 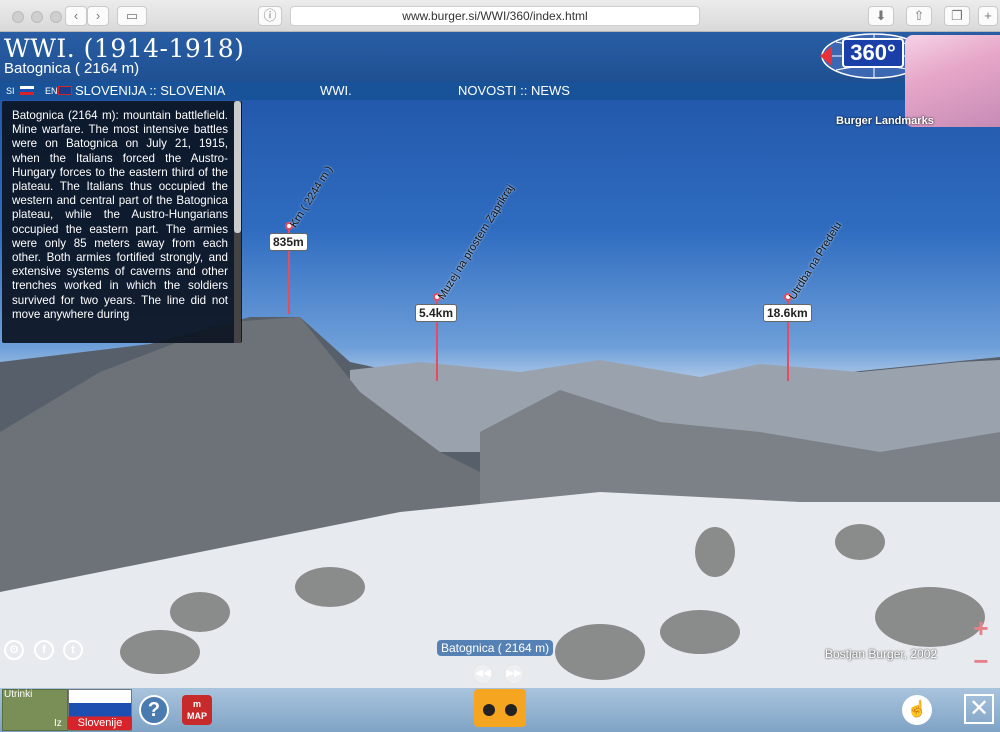 I want to click on logo-360-text: 360°, so click(x=873, y=53).